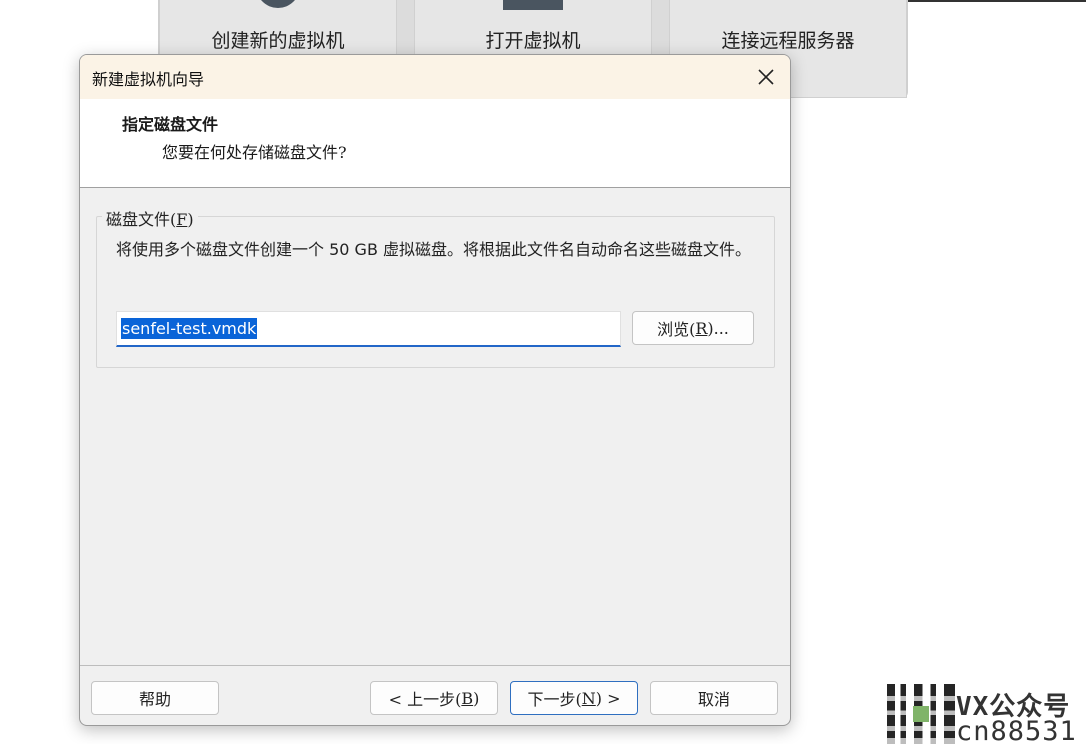 The image size is (1086, 744). What do you see at coordinates (368, 329) in the screenshot?
I see `disk-file-name-input: senfel-test.vmdk` at bounding box center [368, 329].